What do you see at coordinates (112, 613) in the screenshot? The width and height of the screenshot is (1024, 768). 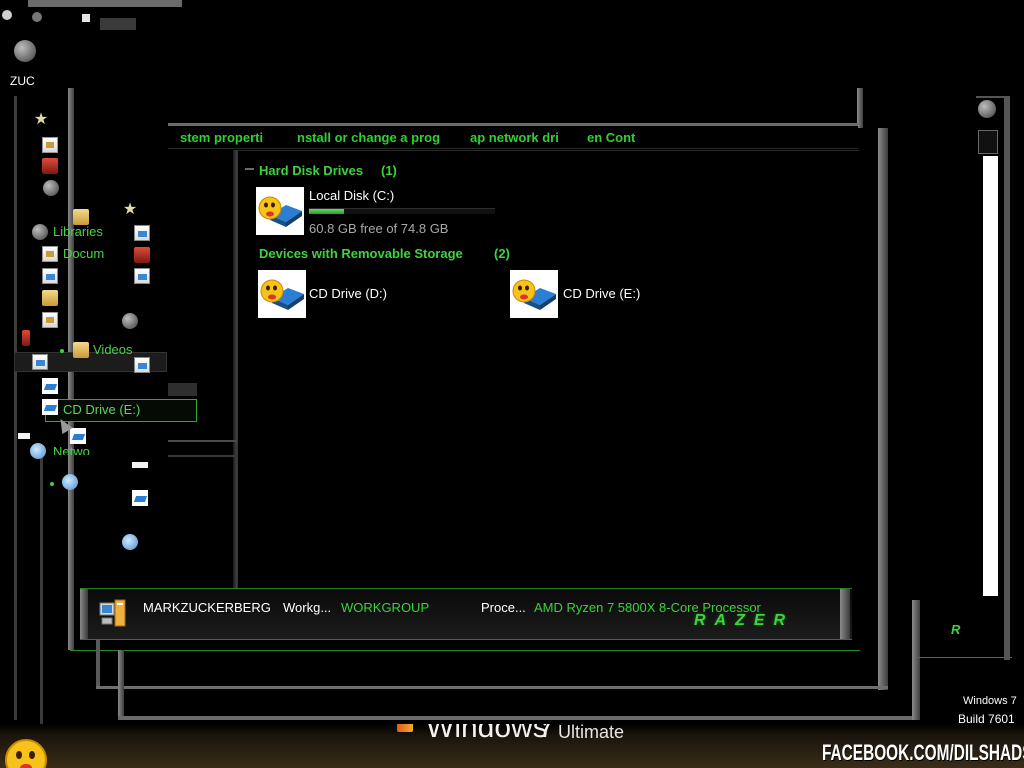 I see `computer-icon-large` at bounding box center [112, 613].